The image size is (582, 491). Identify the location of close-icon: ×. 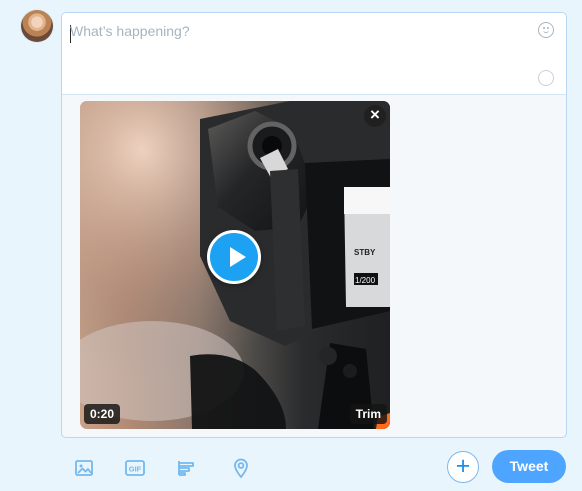
(375, 114).